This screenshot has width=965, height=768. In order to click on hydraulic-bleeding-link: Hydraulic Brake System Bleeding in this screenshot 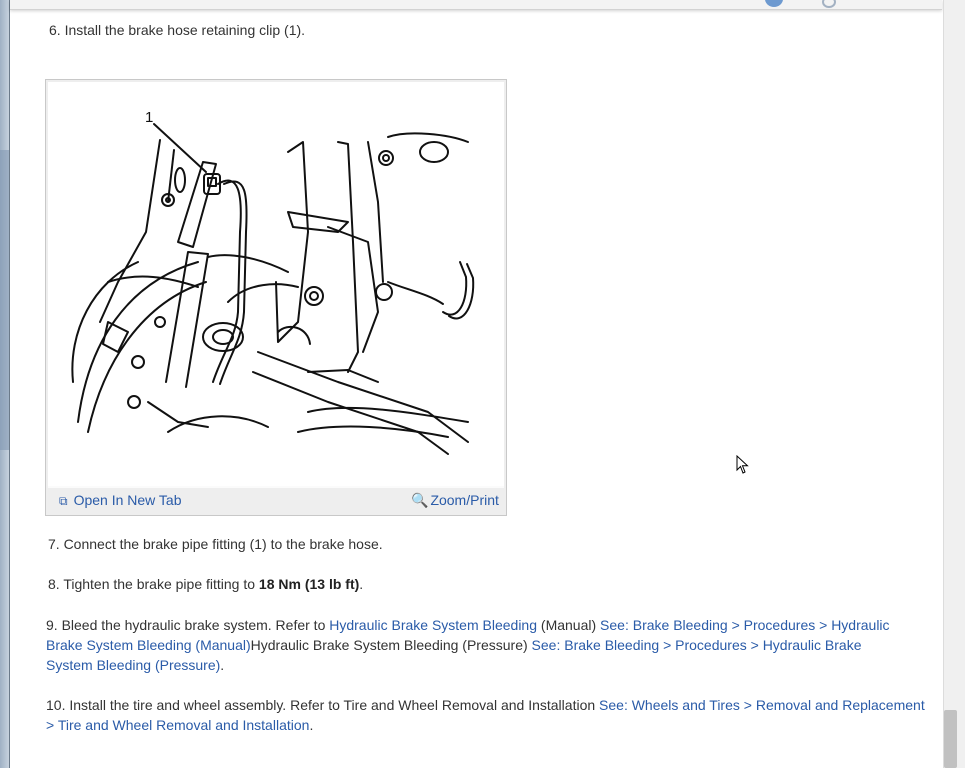, I will do `click(433, 625)`.